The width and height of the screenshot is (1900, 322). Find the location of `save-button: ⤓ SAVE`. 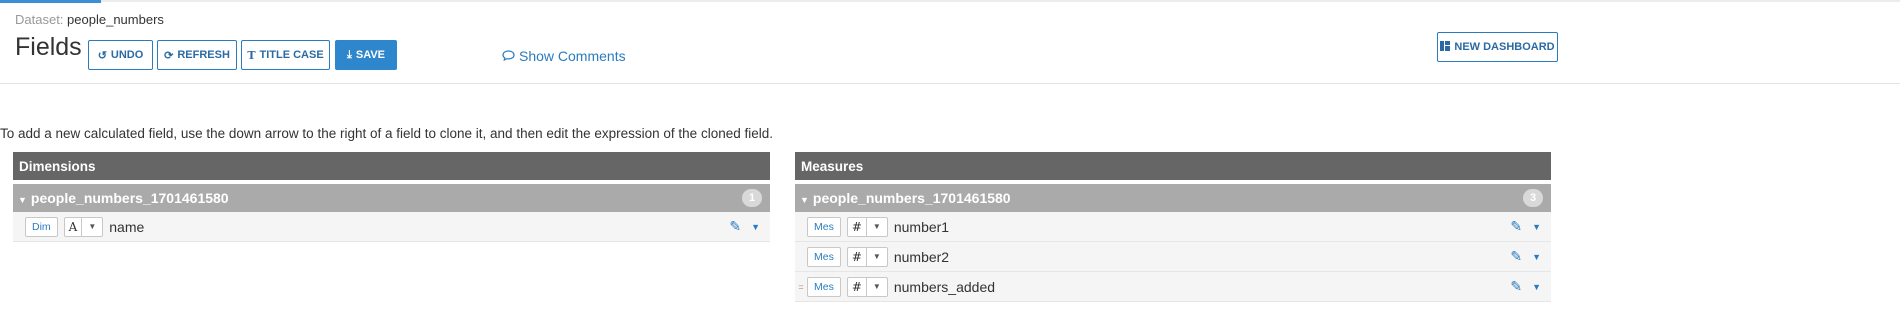

save-button: ⤓ SAVE is located at coordinates (366, 55).